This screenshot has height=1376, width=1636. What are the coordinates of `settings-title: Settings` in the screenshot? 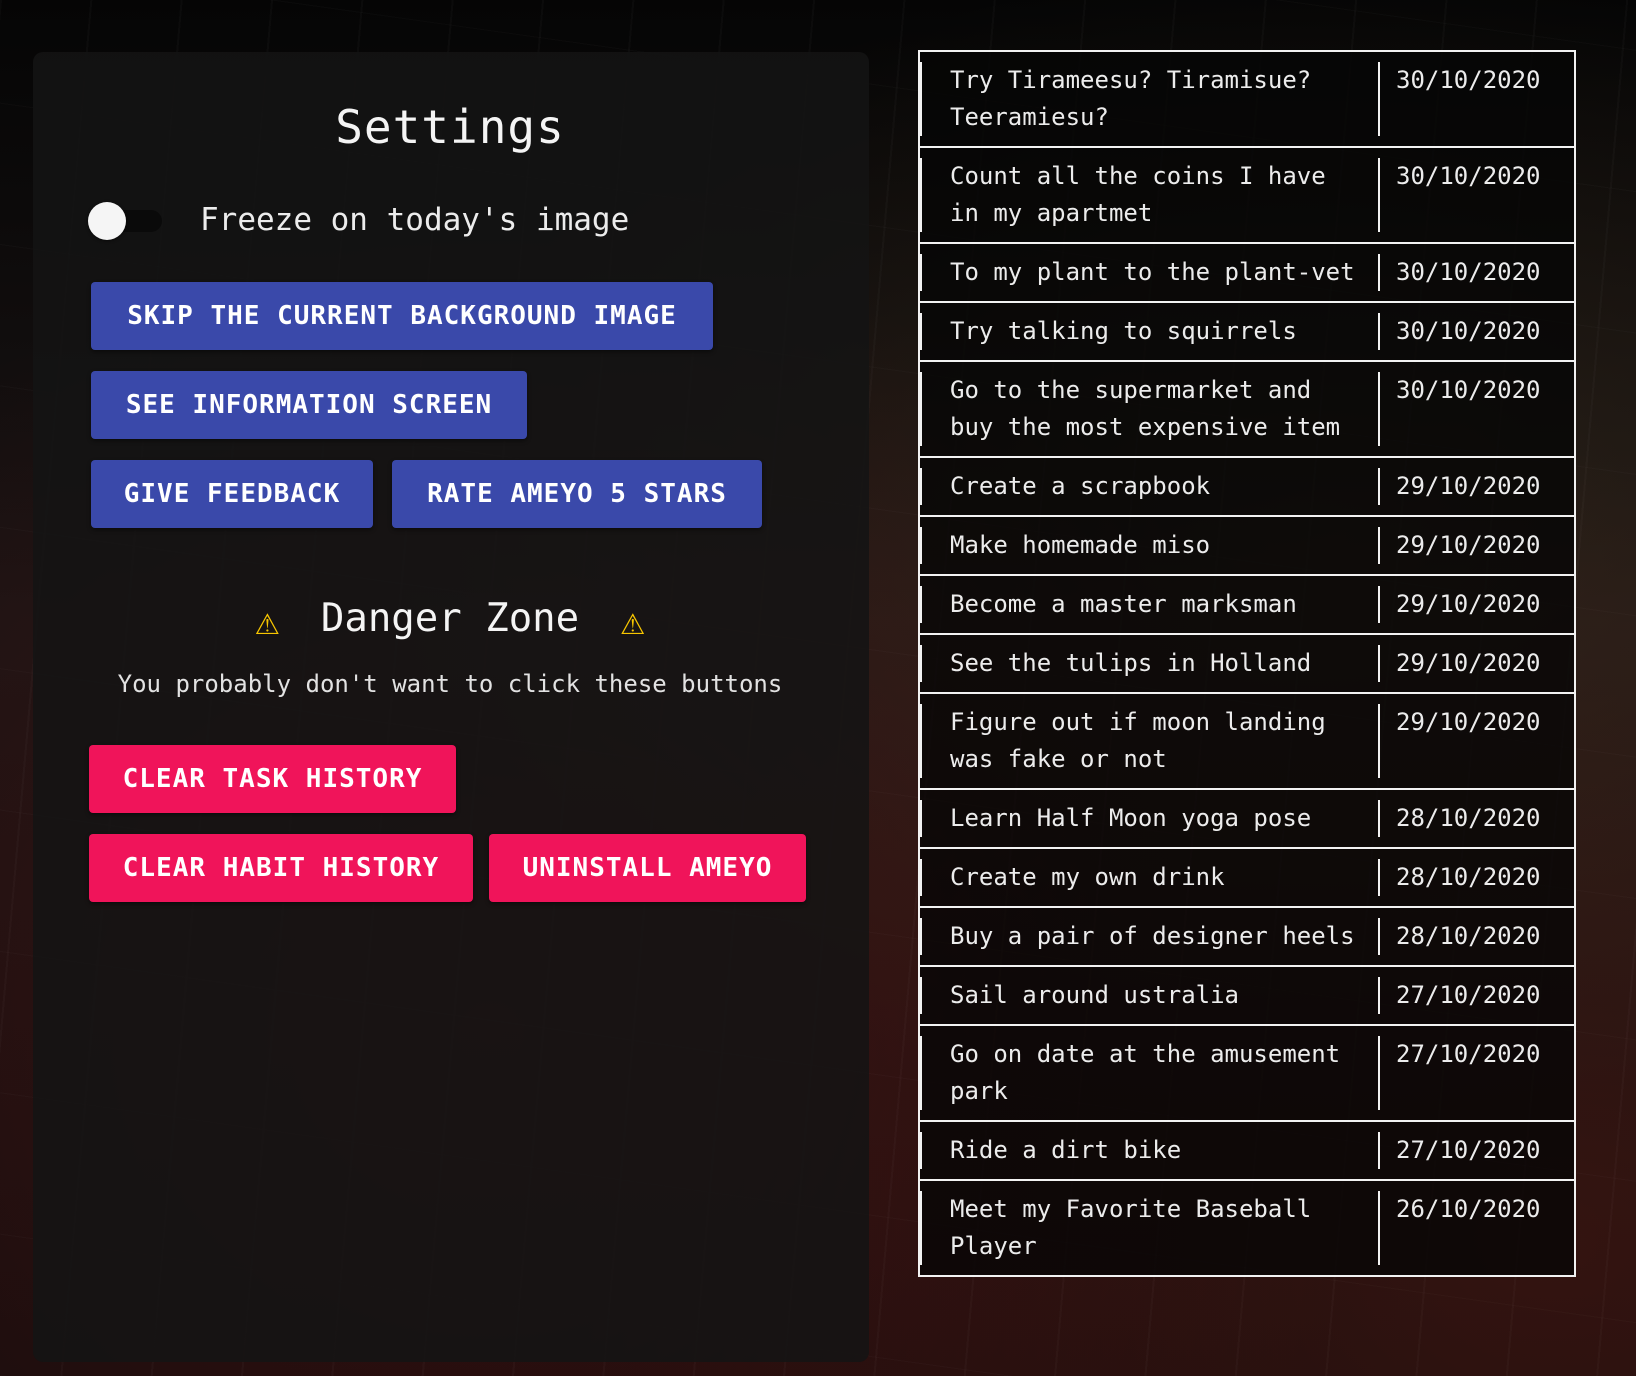 It's located at (450, 127).